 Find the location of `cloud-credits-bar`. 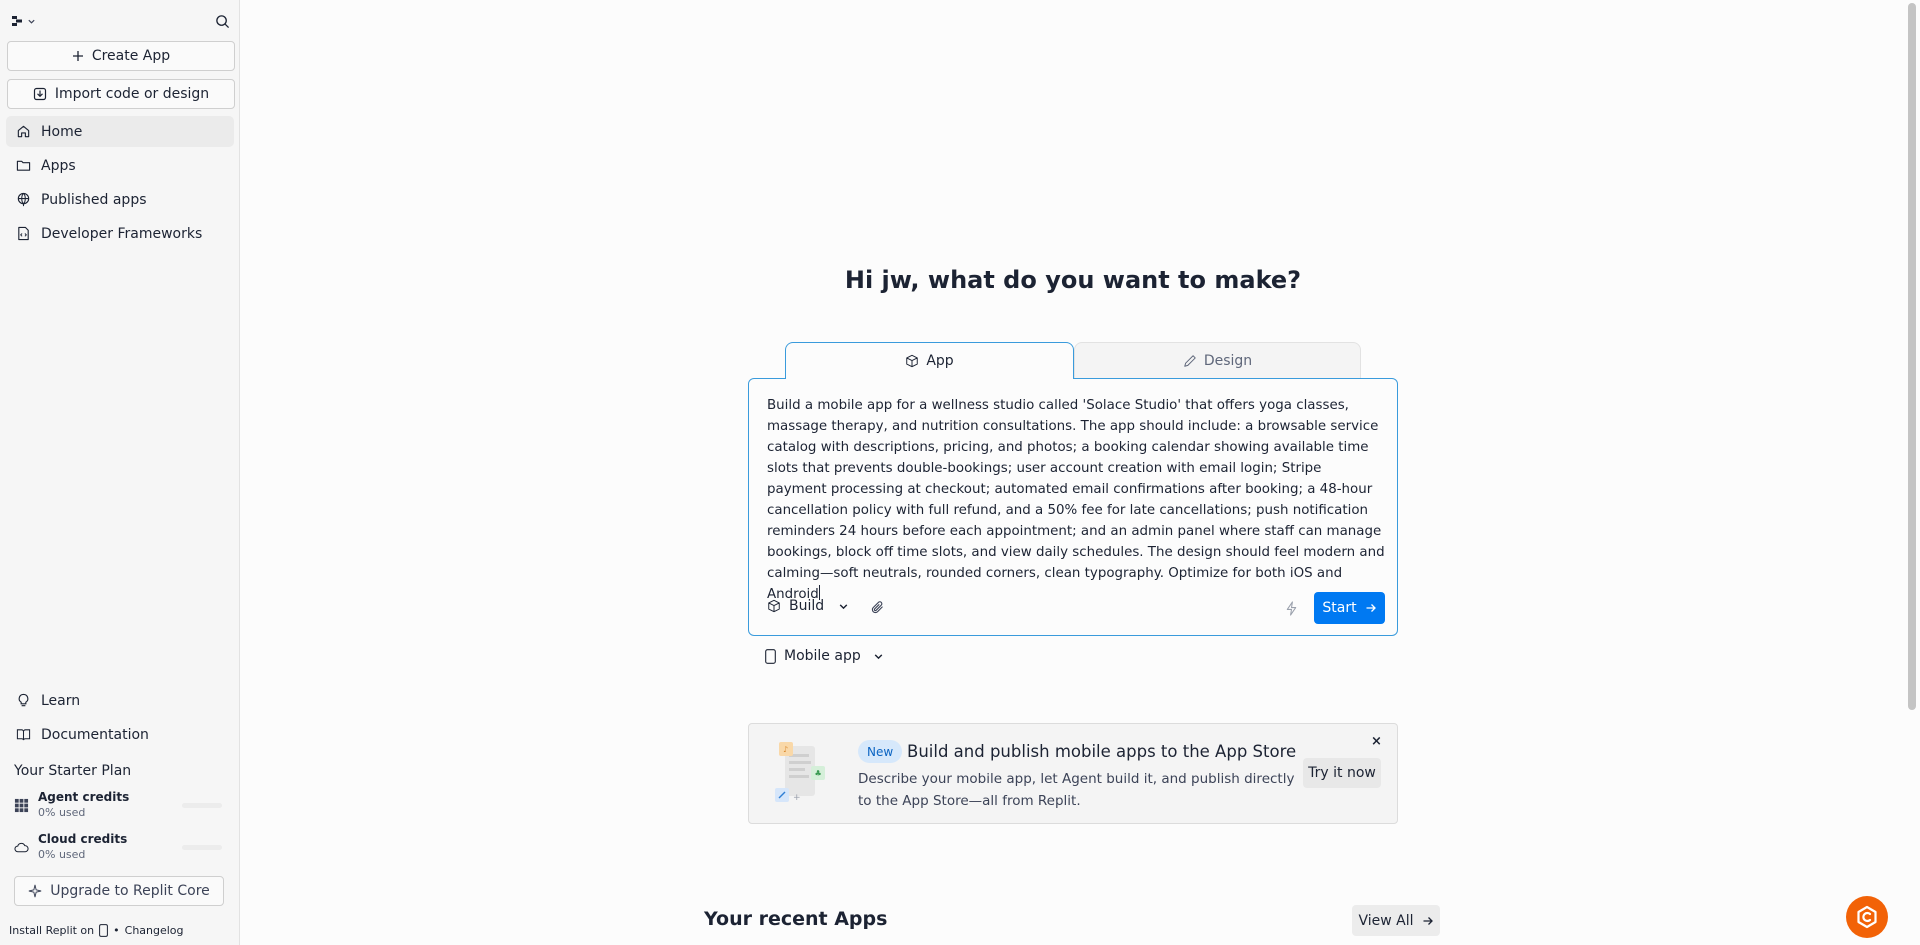

cloud-credits-bar is located at coordinates (202, 847).